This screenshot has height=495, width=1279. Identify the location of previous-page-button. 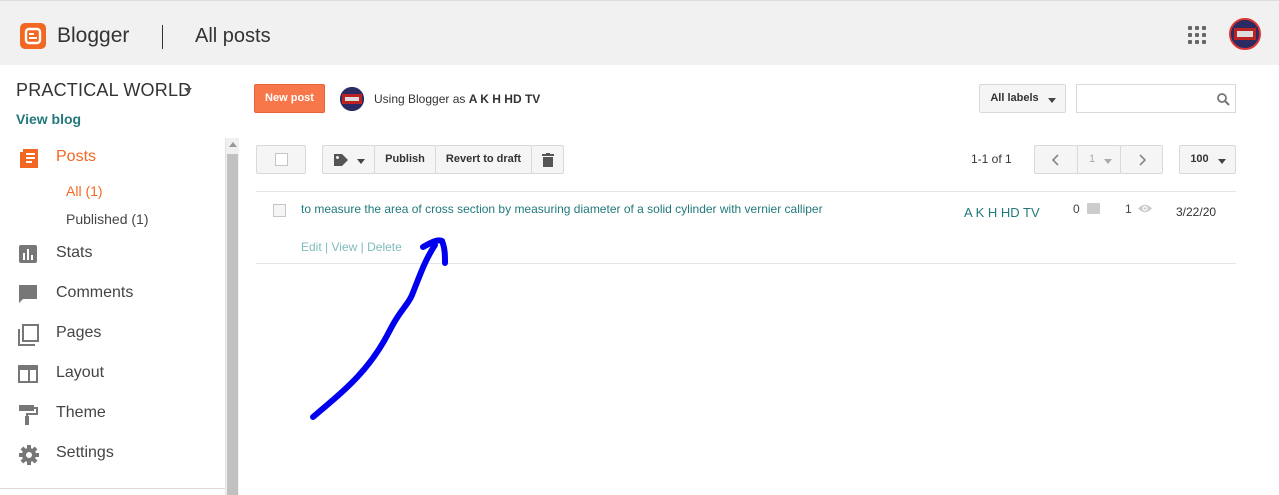
(1056, 159).